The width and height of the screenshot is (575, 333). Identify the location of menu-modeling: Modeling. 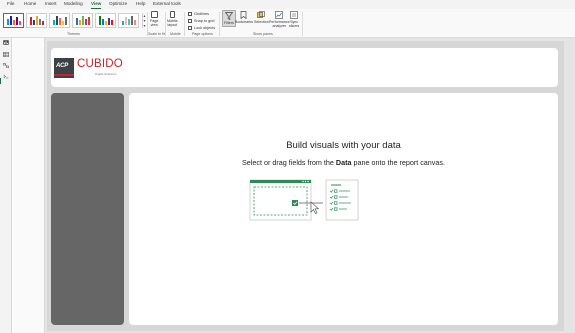
(73, 3).